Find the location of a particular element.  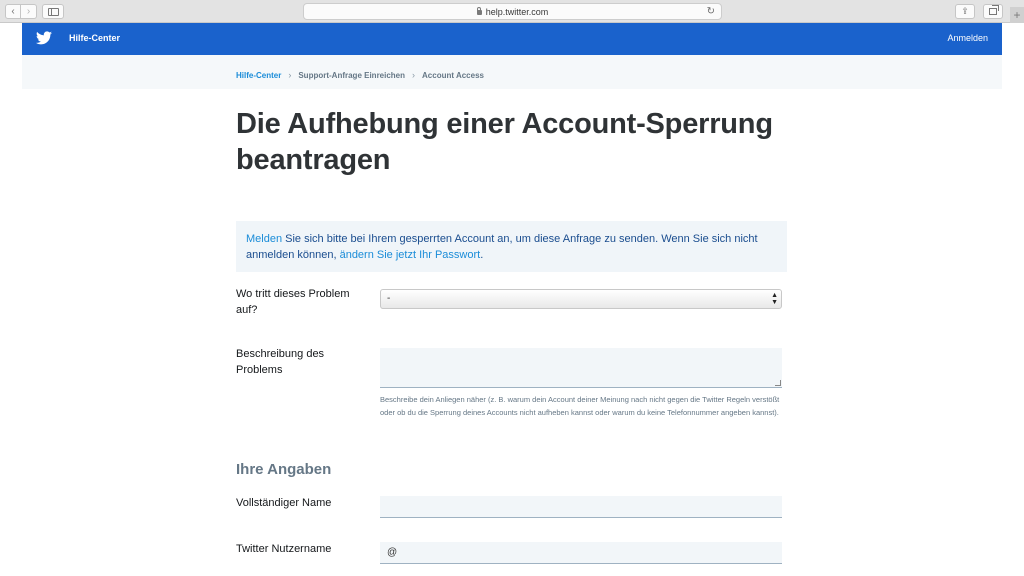

notice-text-2: . is located at coordinates (482, 255).